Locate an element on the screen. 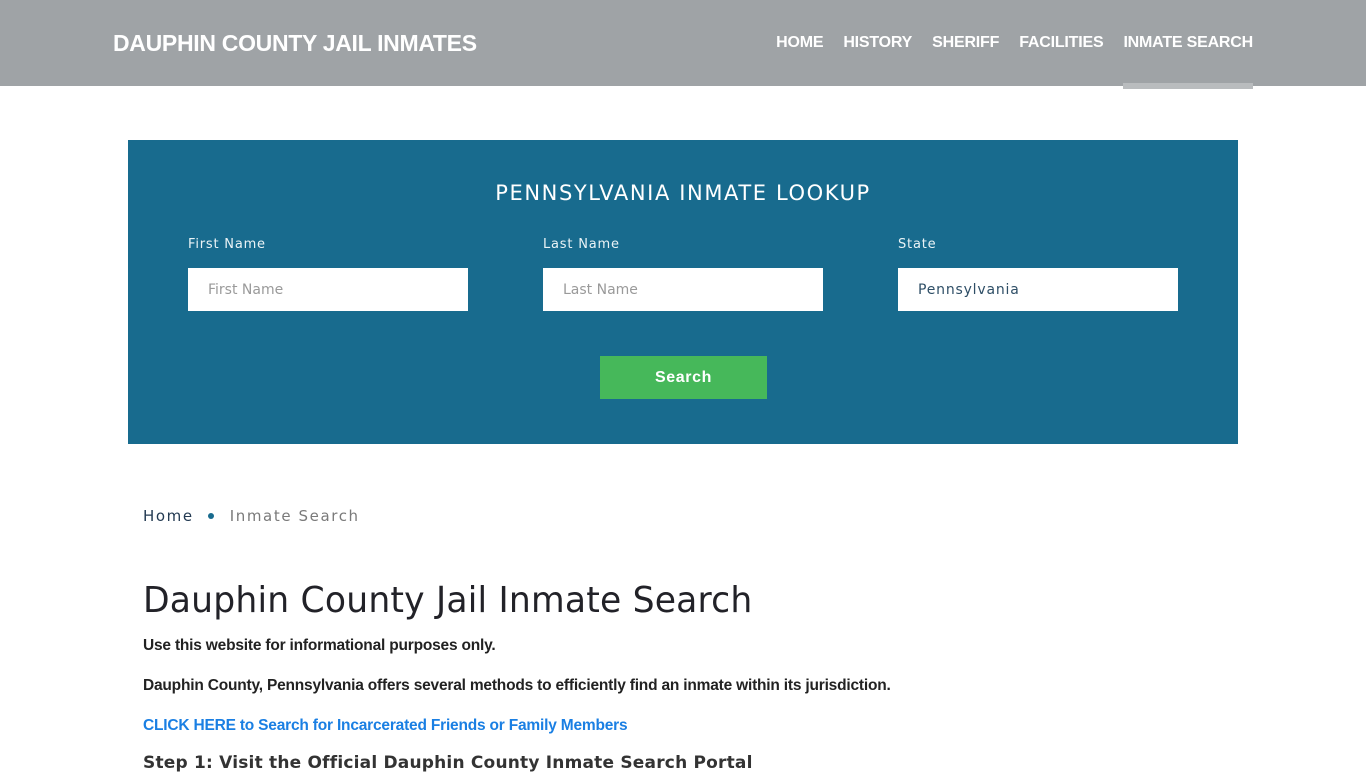  breadcrumb-current: Inmate Search is located at coordinates (294, 516).